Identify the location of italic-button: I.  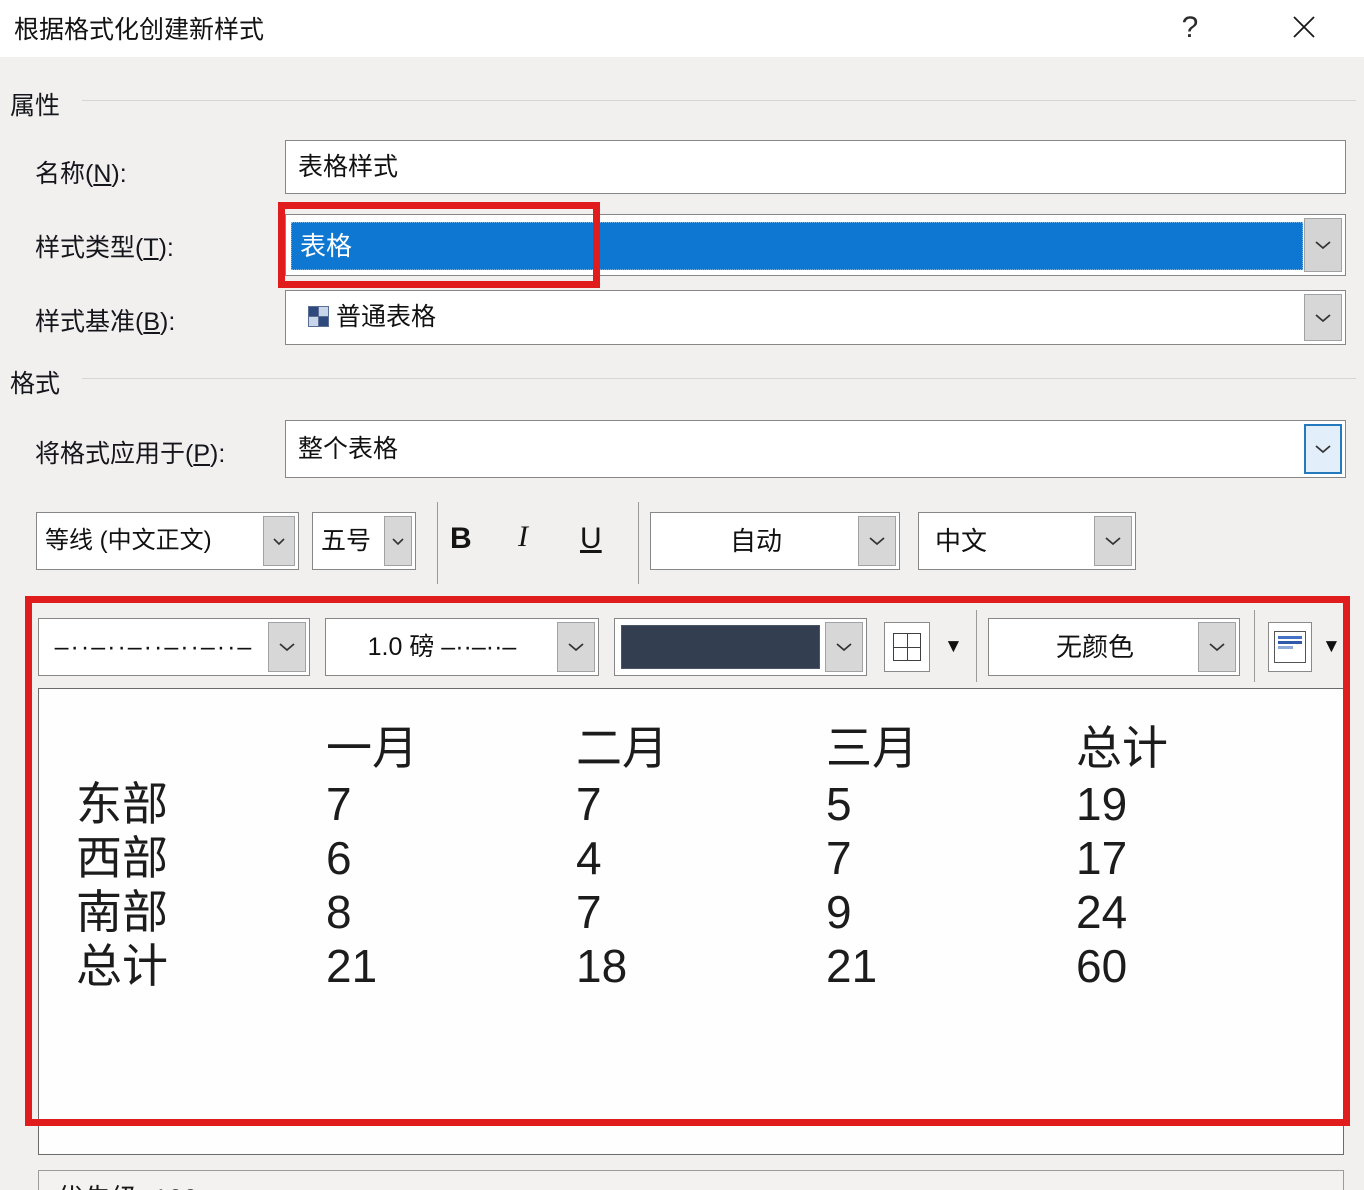
(523, 537).